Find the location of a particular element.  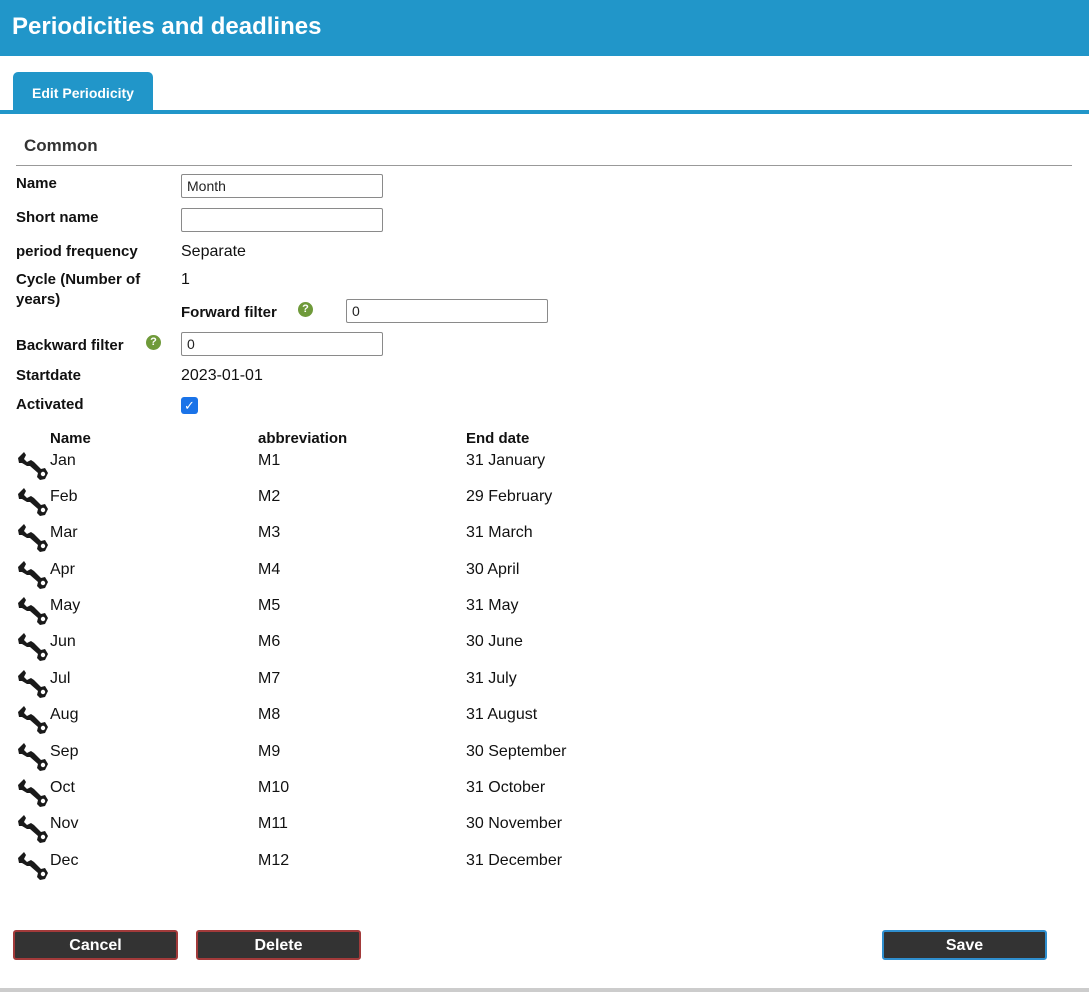

period-name: Feb is located at coordinates (64, 496).